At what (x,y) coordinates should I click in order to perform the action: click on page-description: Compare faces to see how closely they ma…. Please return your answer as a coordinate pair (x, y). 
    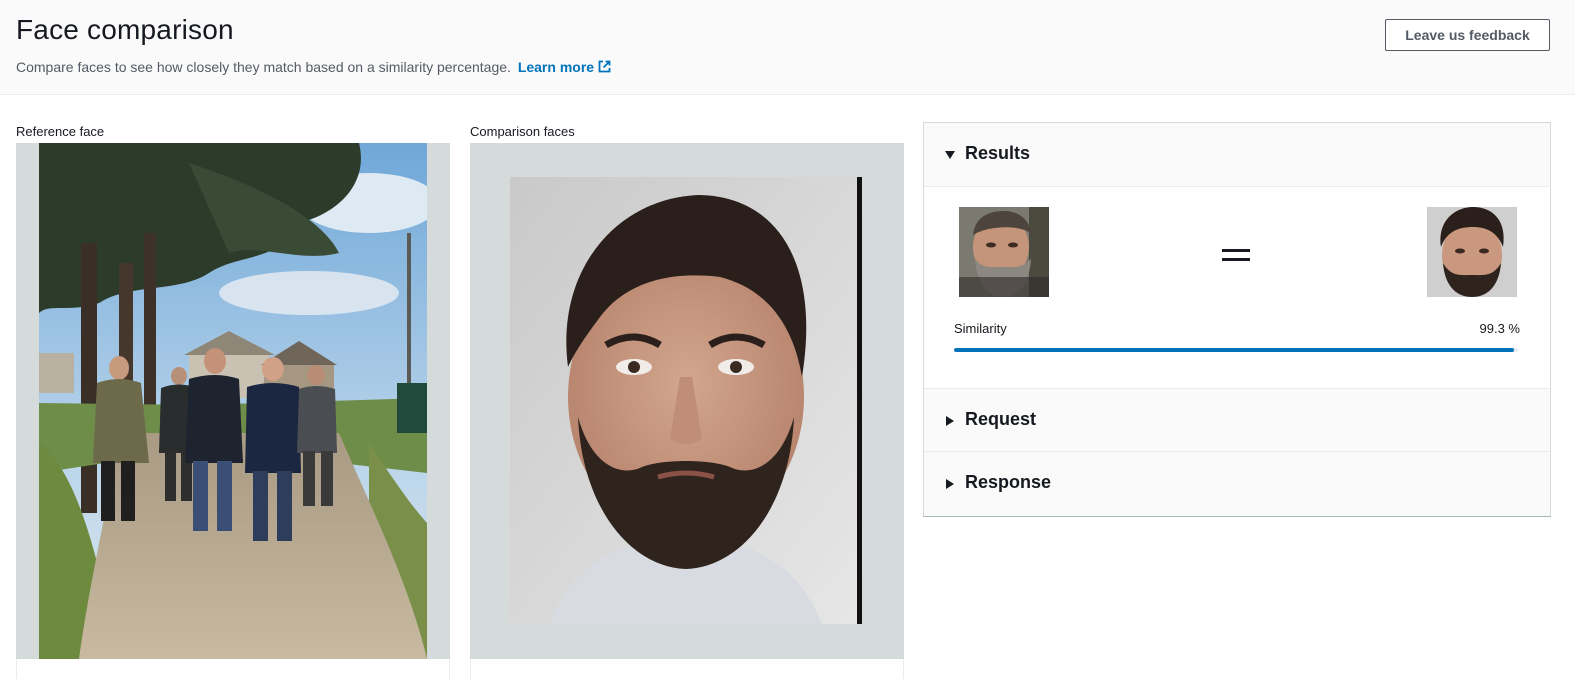
    Looking at the image, I should click on (313, 67).